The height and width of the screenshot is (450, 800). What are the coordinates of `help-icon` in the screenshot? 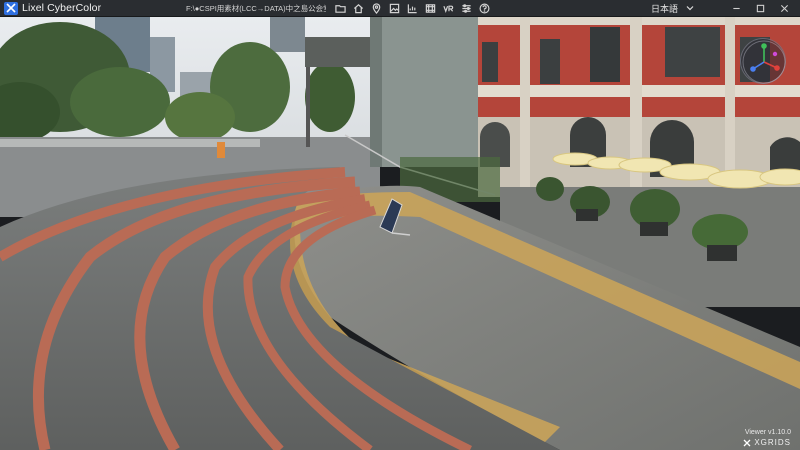 It's located at (484, 8).